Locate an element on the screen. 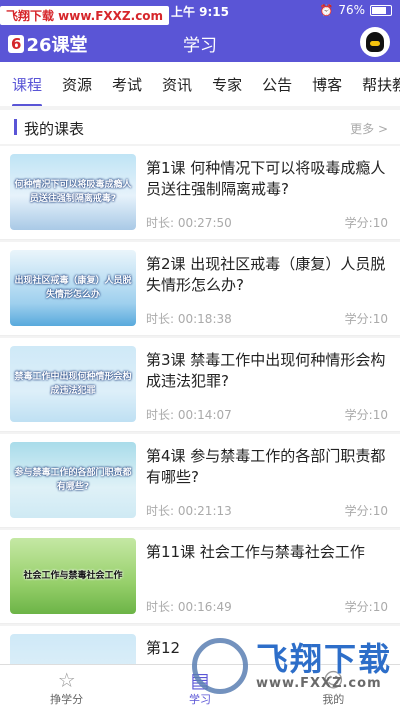 The image size is (400, 711). nav-label: 挣学分 is located at coordinates (67, 699).